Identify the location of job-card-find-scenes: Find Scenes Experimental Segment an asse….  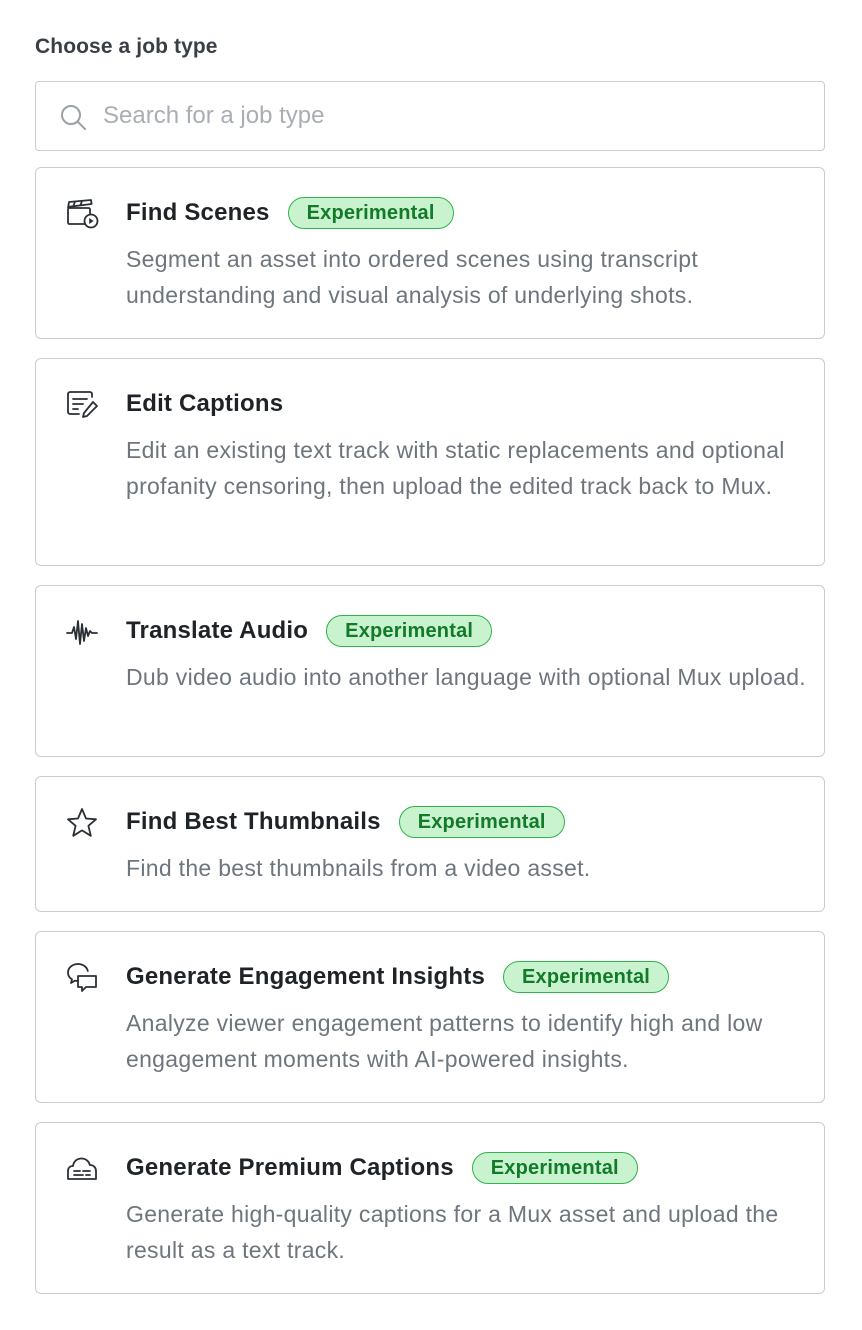
(430, 253).